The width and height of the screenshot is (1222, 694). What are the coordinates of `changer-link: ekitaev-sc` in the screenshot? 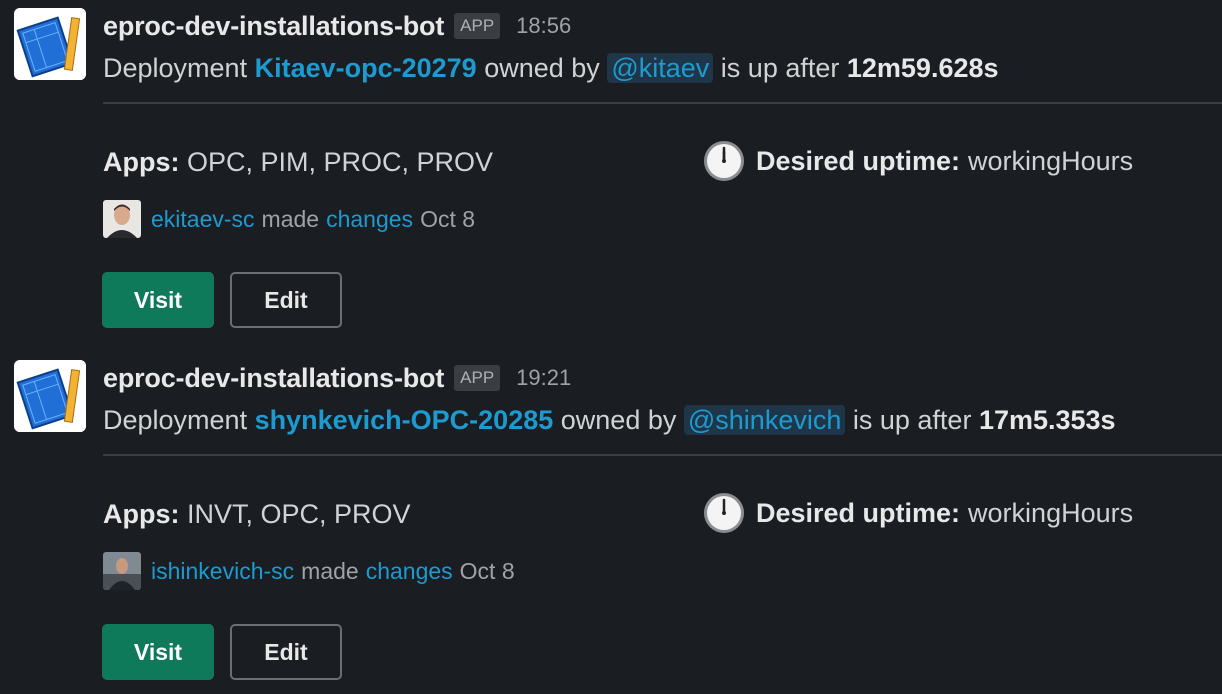 It's located at (203, 219).